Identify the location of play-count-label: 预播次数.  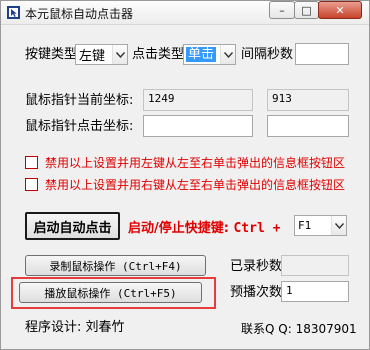
(256, 292).